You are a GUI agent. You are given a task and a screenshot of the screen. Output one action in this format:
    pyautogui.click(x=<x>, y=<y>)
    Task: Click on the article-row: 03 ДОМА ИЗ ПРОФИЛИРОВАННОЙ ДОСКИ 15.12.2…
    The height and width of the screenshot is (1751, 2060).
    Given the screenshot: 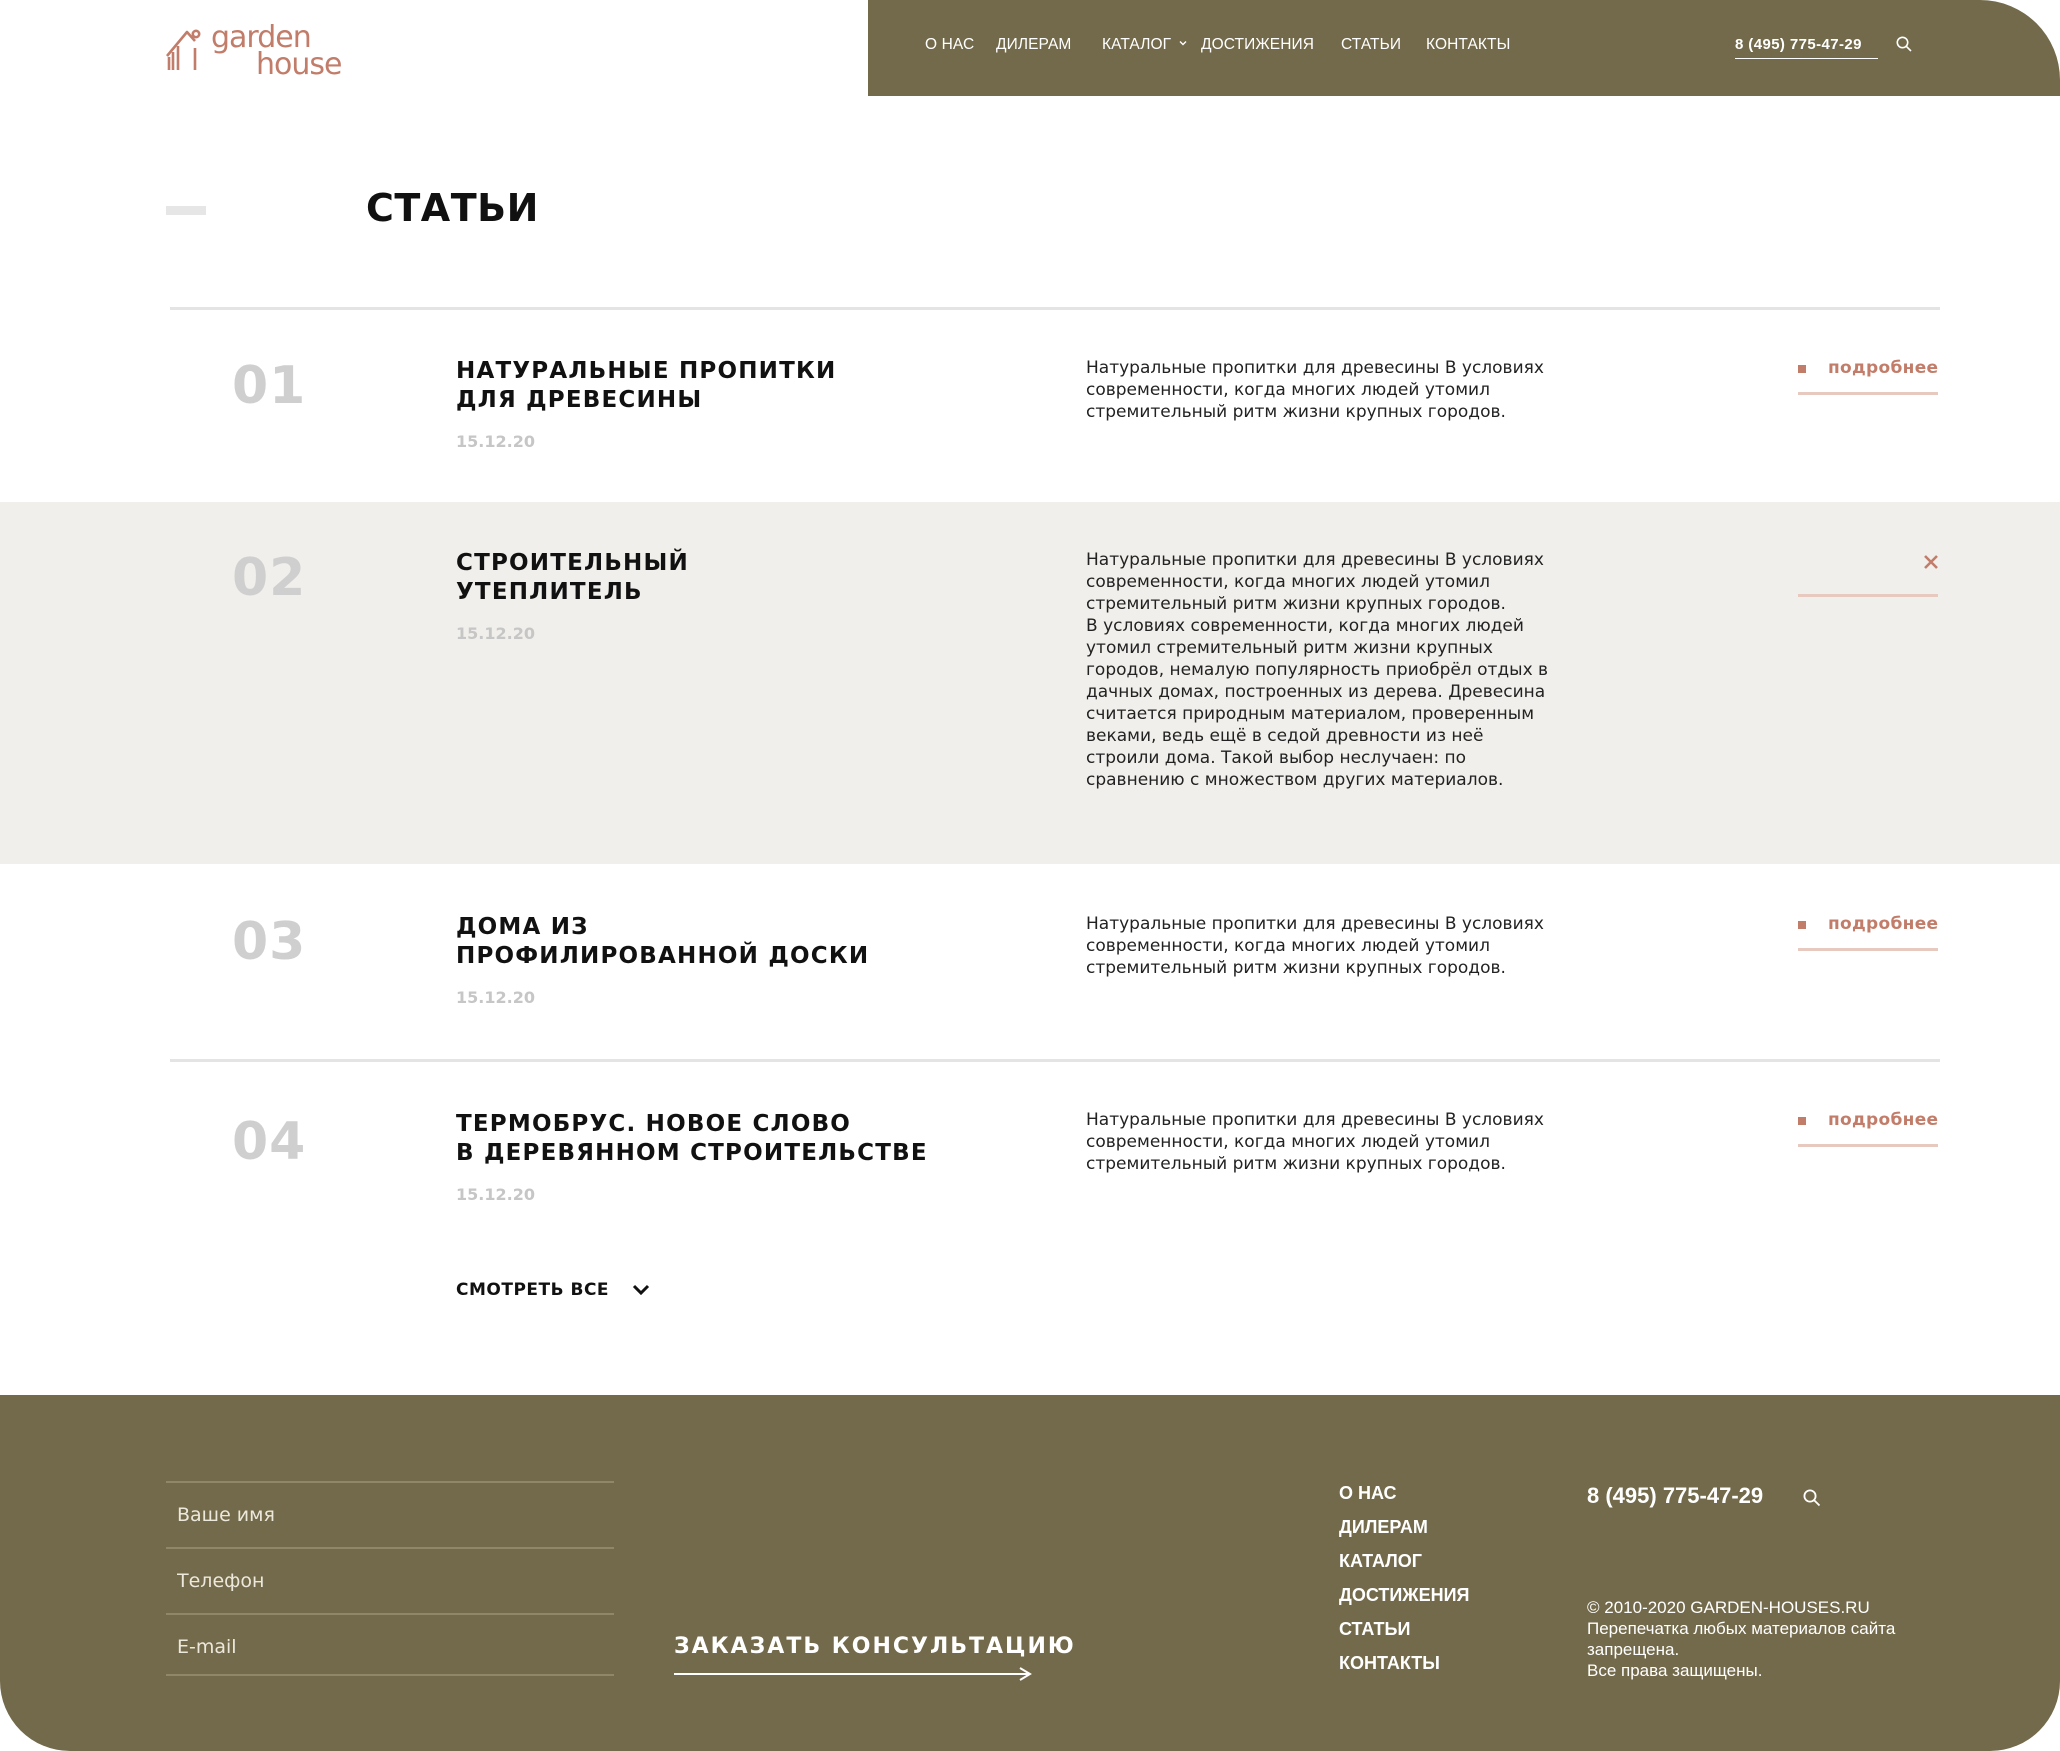 What is the action you would take?
    pyautogui.click(x=1030, y=962)
    